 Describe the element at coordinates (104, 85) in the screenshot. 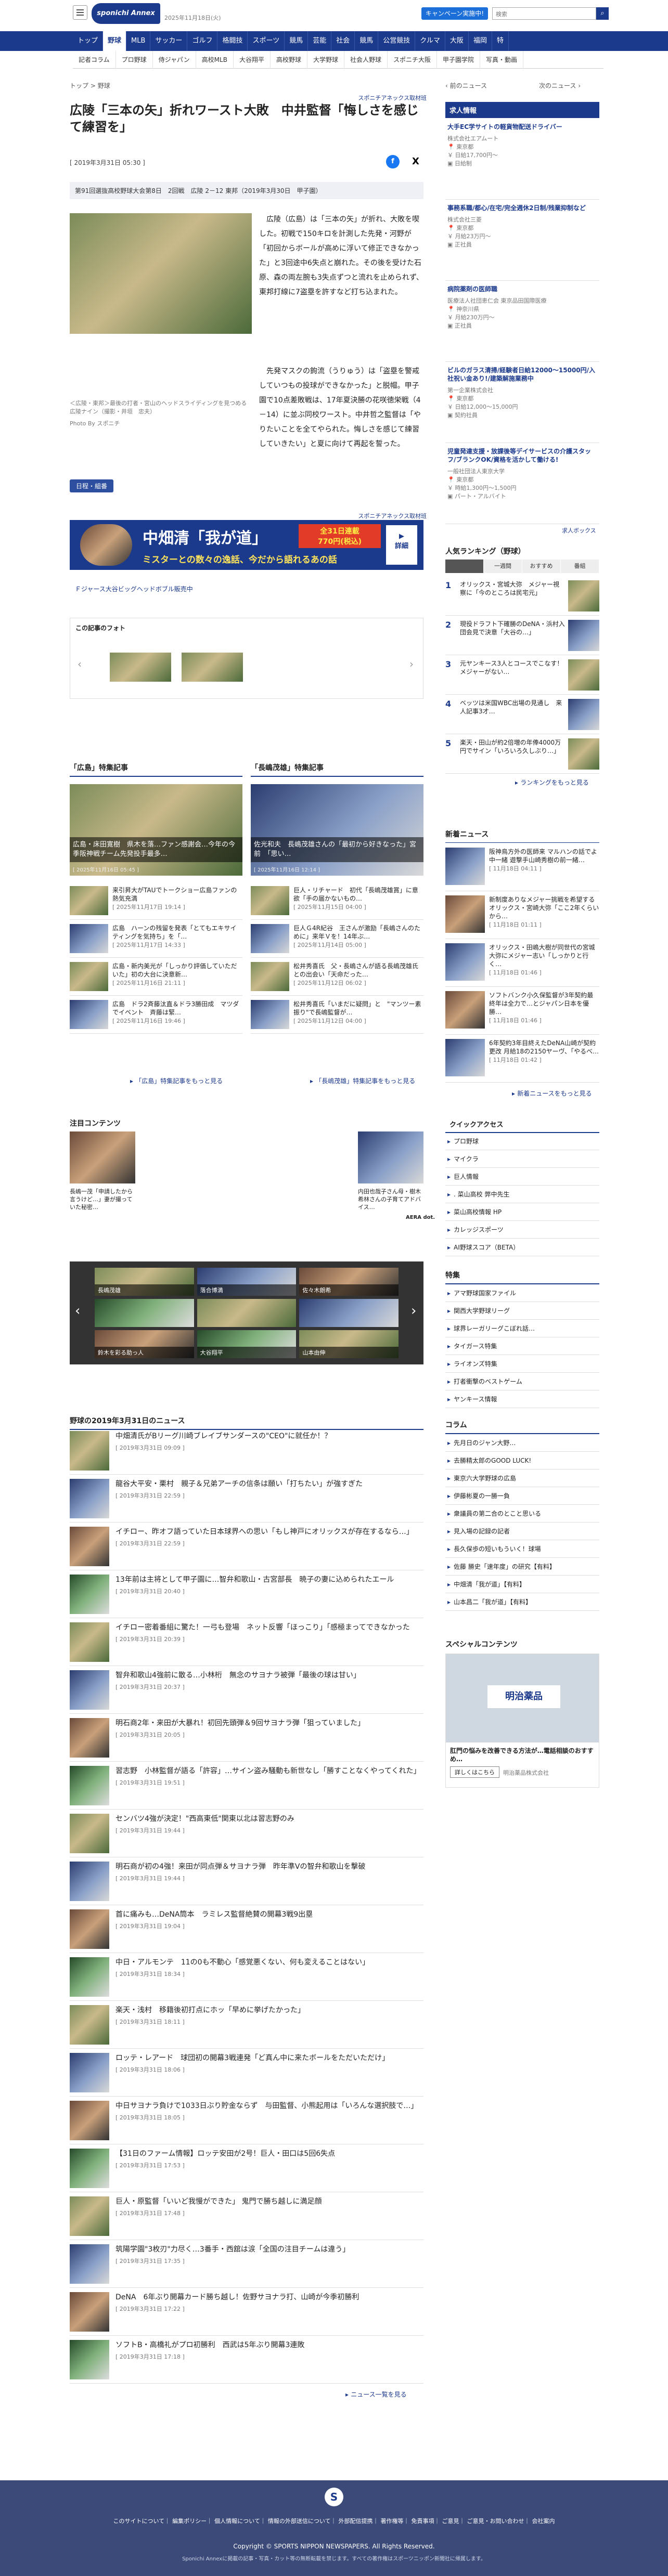

I see `breadcrumb-category: 野球` at that location.